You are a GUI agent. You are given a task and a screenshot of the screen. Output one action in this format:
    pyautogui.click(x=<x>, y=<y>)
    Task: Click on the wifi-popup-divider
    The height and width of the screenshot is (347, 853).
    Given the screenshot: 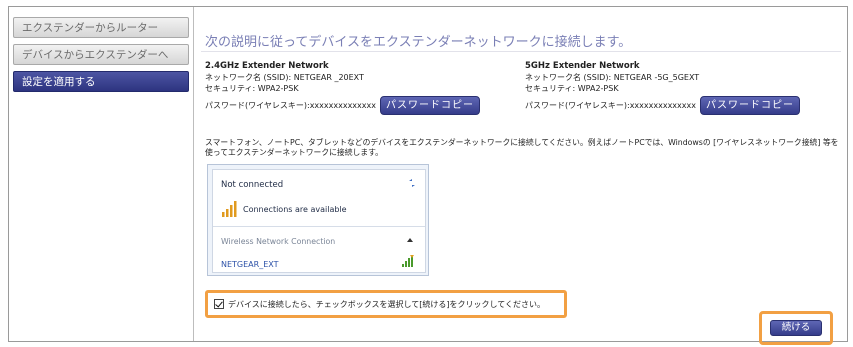 What is the action you would take?
    pyautogui.click(x=319, y=226)
    